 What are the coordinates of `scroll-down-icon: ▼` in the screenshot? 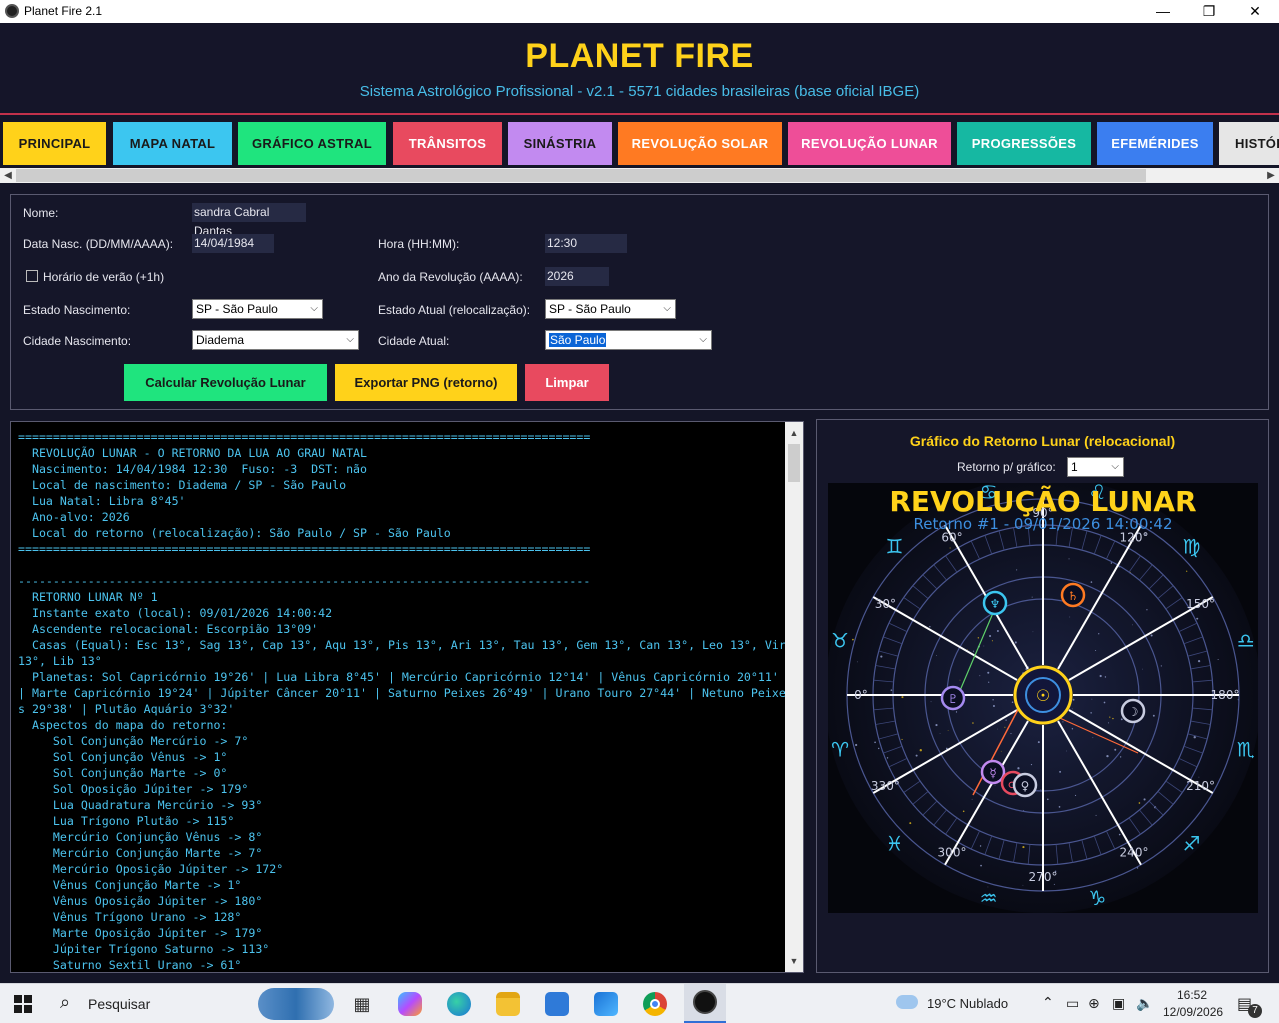 It's located at (794, 961).